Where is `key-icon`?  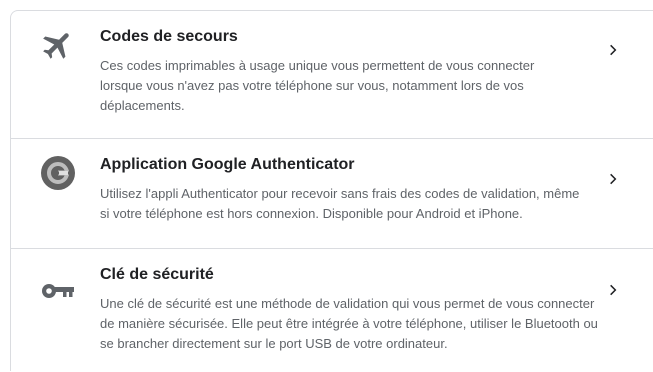 key-icon is located at coordinates (58, 291).